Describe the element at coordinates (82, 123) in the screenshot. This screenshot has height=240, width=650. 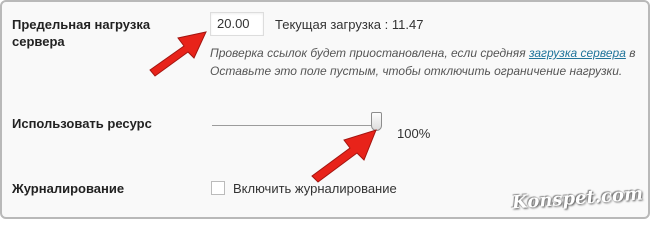
I see `resource-label: Использовать ресурс` at that location.